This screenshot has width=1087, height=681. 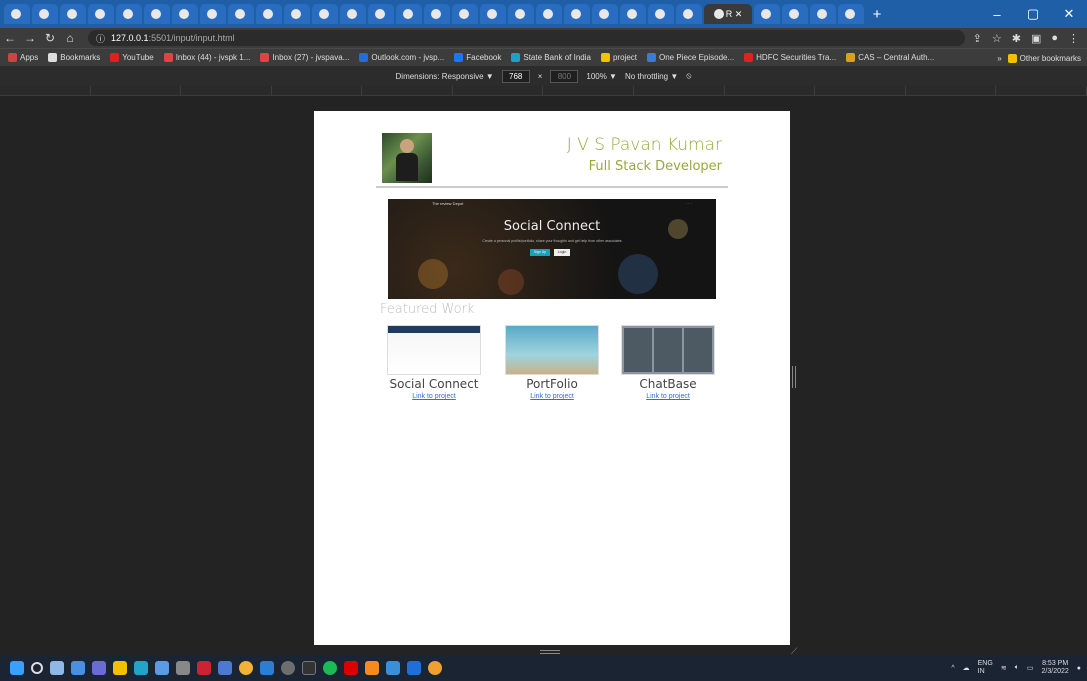 I want to click on maximize-button: ▢, so click(x=1033, y=14).